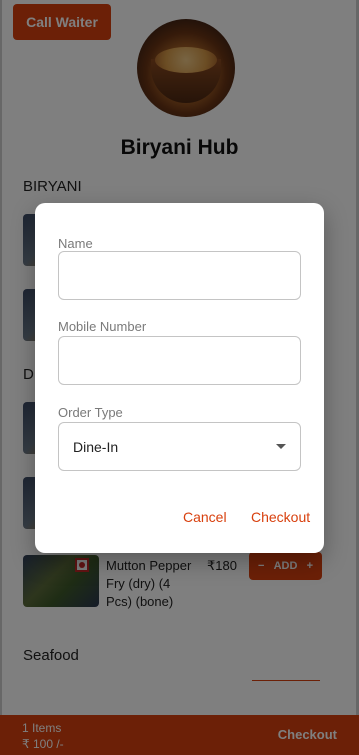 This screenshot has height=755, width=359. What do you see at coordinates (280, 517) in the screenshot?
I see `checkout-button: Checkout` at bounding box center [280, 517].